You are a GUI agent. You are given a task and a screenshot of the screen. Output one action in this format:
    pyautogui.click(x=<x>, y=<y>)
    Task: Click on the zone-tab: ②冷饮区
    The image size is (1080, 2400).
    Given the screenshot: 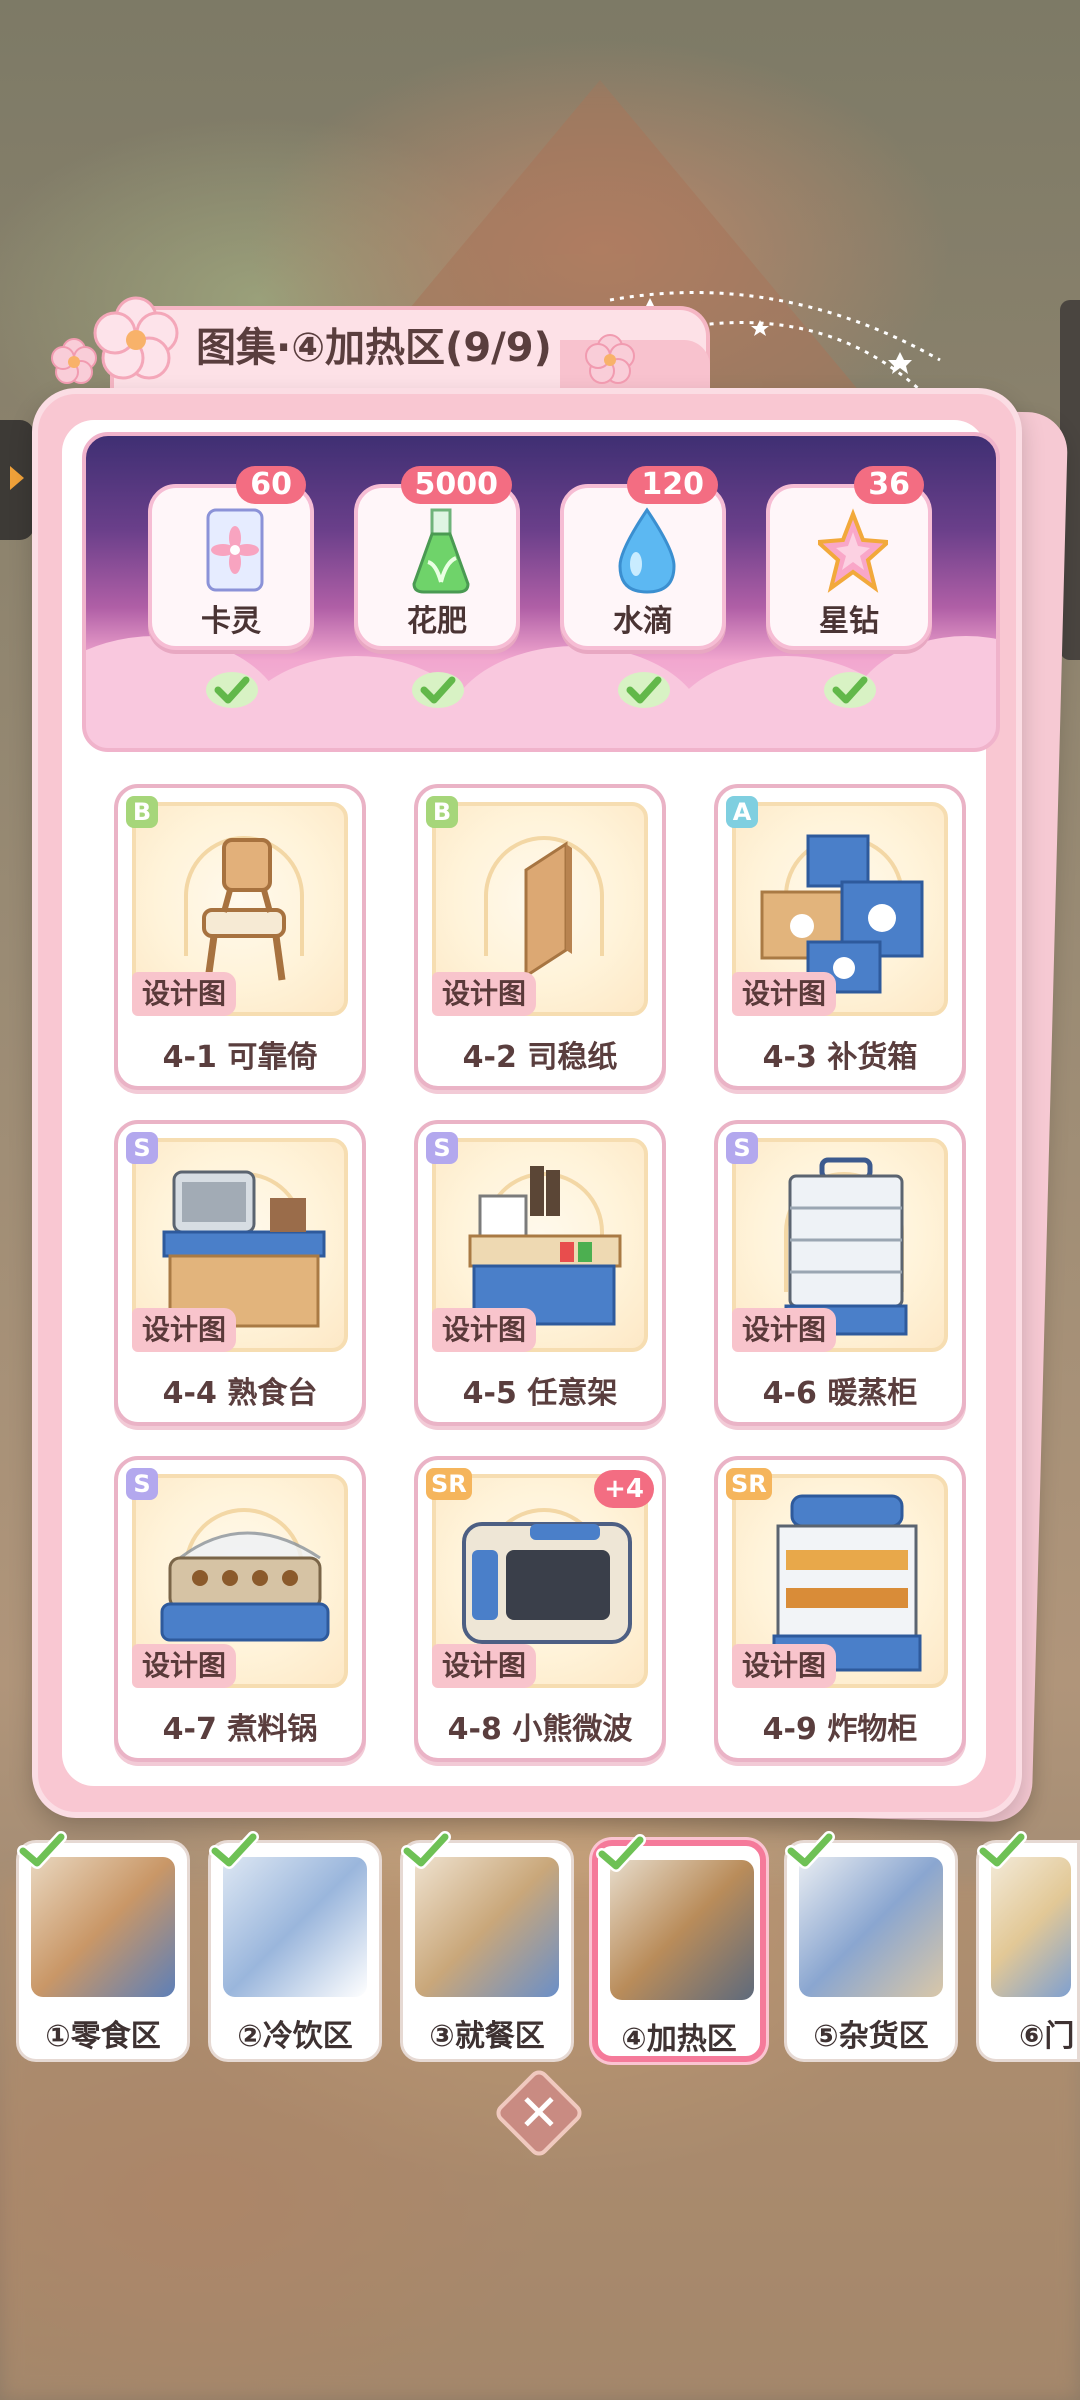 What is the action you would take?
    pyautogui.click(x=295, y=1946)
    